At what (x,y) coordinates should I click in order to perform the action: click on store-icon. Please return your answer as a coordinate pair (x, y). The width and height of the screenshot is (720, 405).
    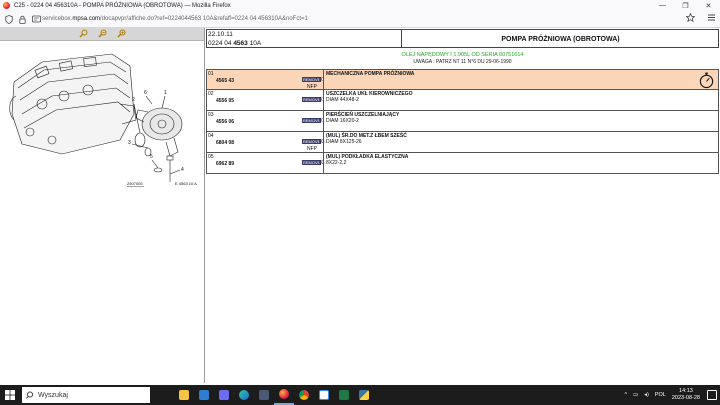
    Looking at the image, I should click on (224, 395).